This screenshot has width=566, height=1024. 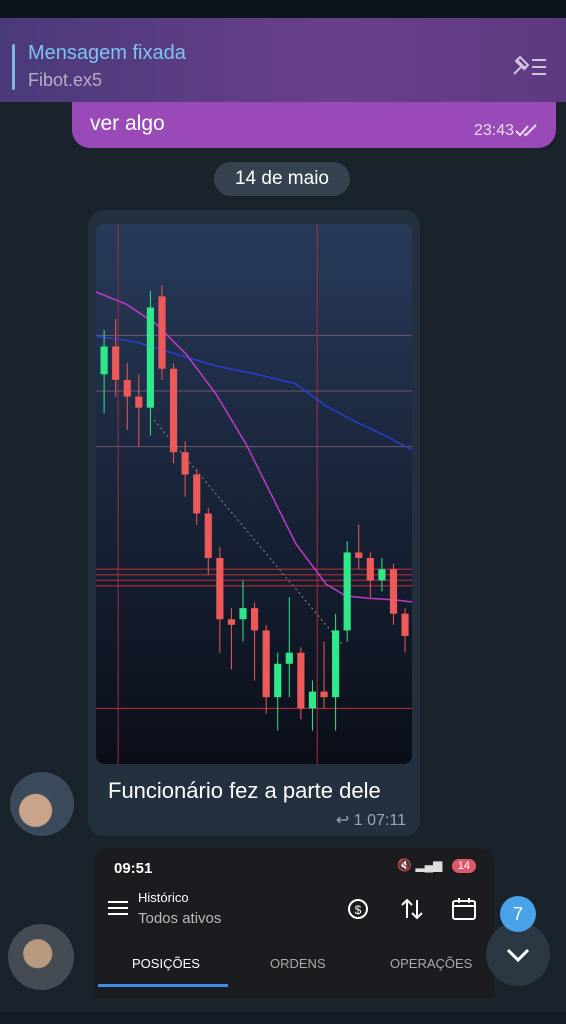 I want to click on pinned-list-icon, so click(x=528, y=67).